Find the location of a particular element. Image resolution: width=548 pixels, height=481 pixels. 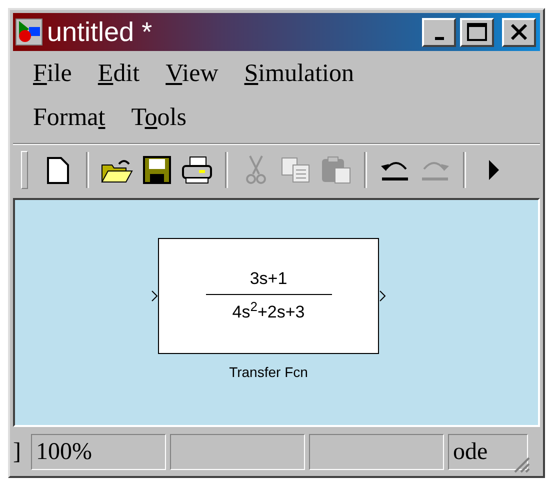

numerator: 3s+1 is located at coordinates (269, 282).